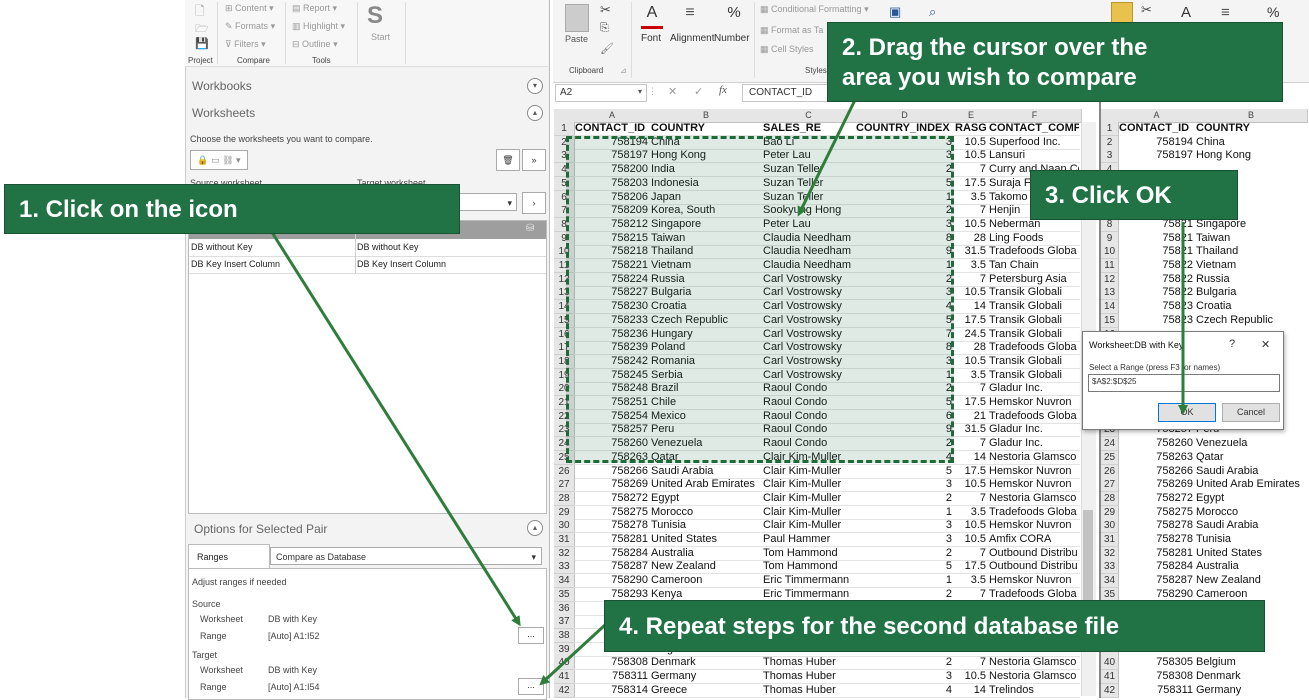 This screenshot has height=700, width=1309. I want to click on callout-step1: 1. Click on the icon, so click(232, 209).